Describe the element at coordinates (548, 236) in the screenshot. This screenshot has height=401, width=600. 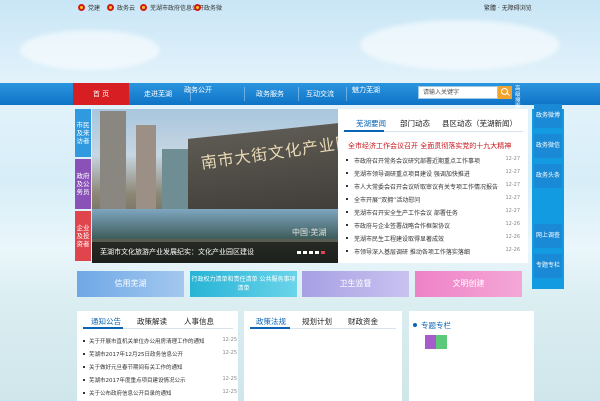
I see `right-tab-survey: 网上调查` at that location.